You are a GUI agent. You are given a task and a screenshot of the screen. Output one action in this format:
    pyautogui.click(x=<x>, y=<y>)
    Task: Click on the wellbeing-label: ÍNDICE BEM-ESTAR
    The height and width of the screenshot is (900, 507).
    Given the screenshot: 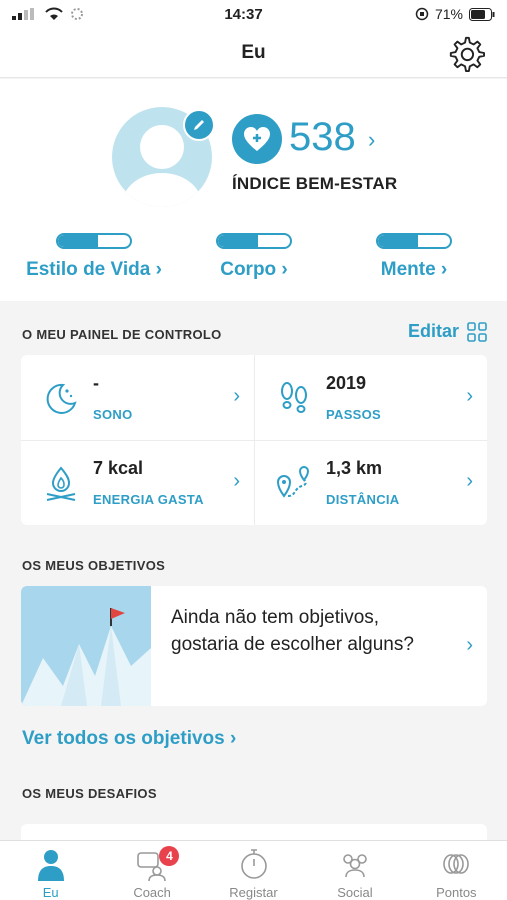 What is the action you would take?
    pyautogui.click(x=315, y=183)
    